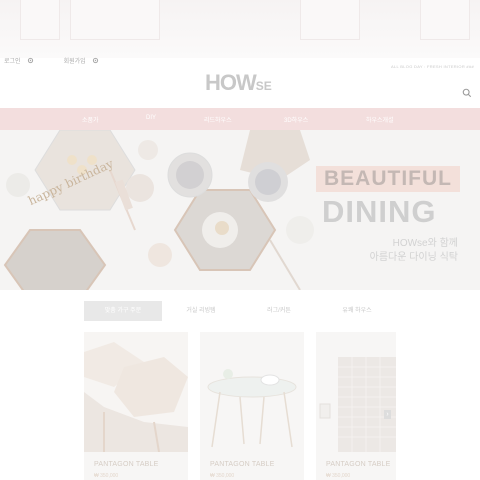  What do you see at coordinates (380, 119) in the screenshot?
I see `nav-item-house-open: 하우스개설` at bounding box center [380, 119].